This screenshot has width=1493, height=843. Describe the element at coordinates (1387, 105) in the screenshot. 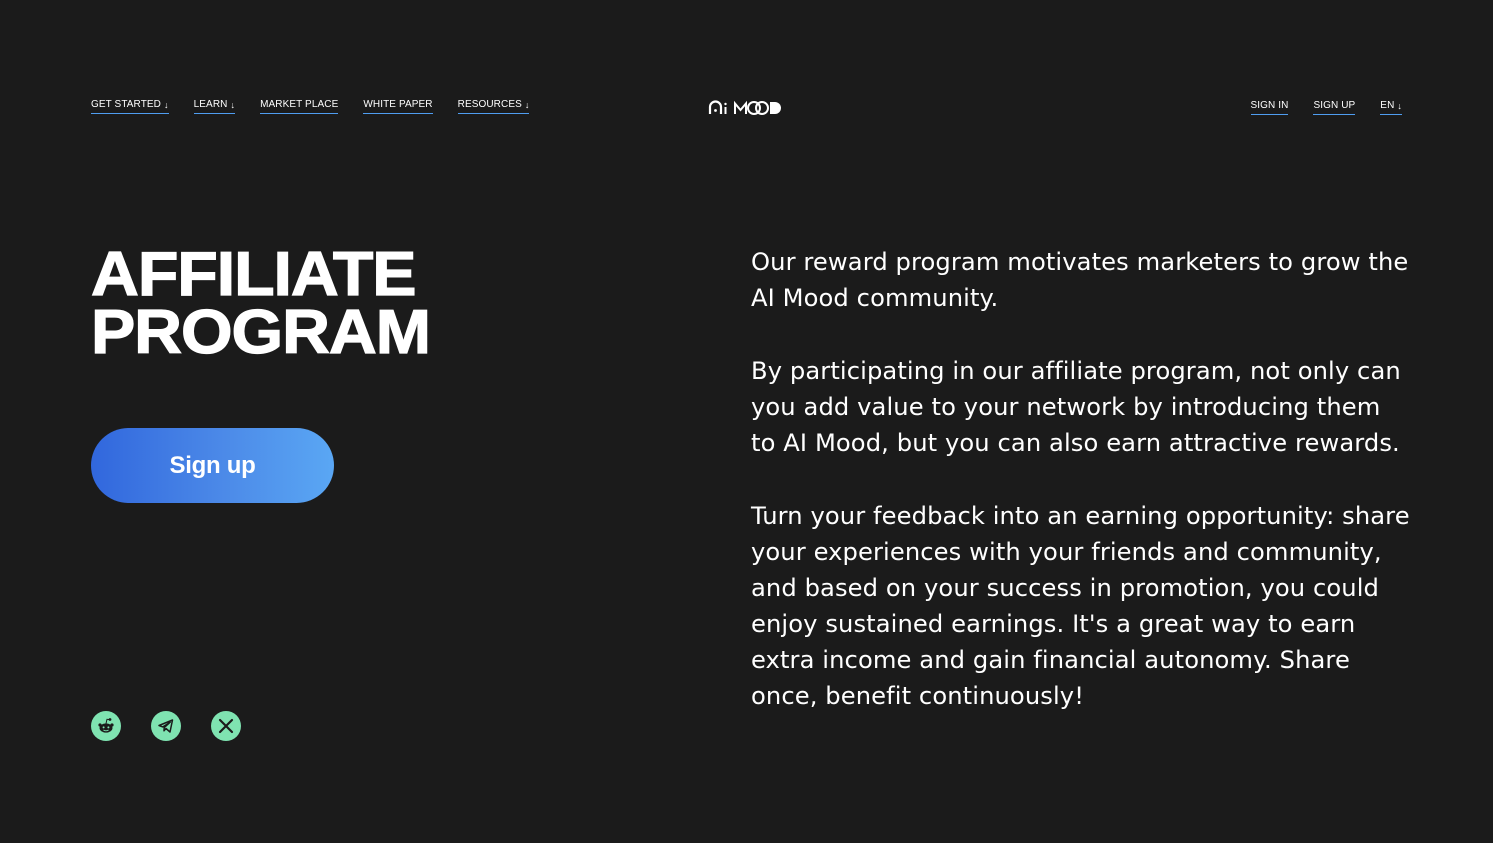

I see `language-label: EN` at that location.